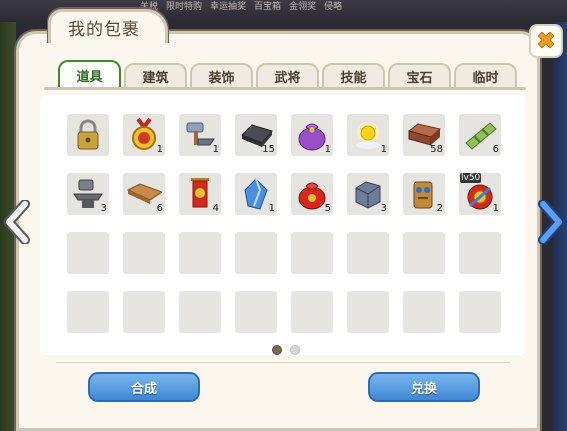 The width and height of the screenshot is (567, 431). I want to click on item-count: 4, so click(215, 208).